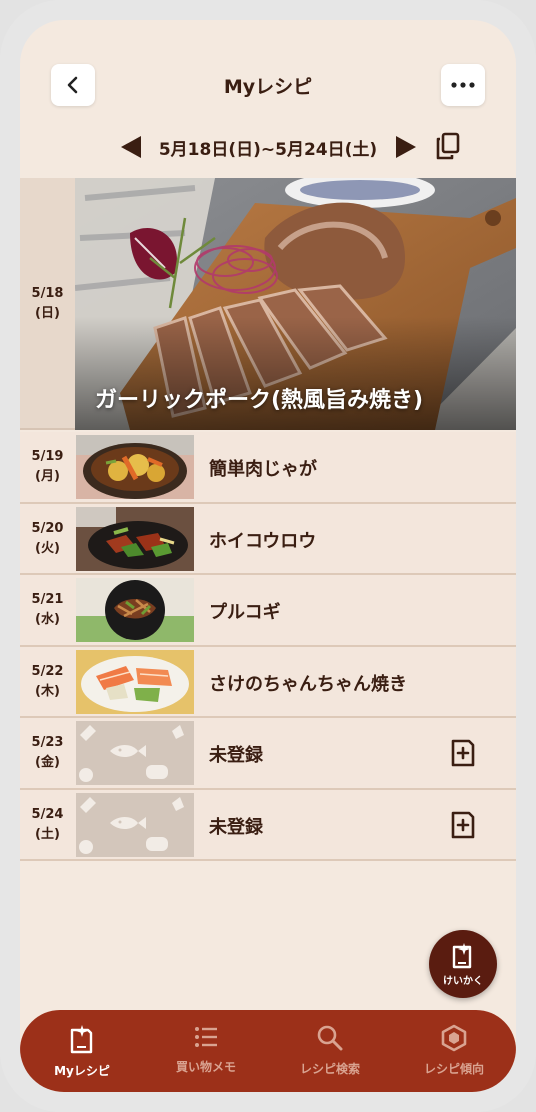 This screenshot has height=1112, width=536. Describe the element at coordinates (463, 981) in the screenshot. I see `fab-label: けいかく` at that location.